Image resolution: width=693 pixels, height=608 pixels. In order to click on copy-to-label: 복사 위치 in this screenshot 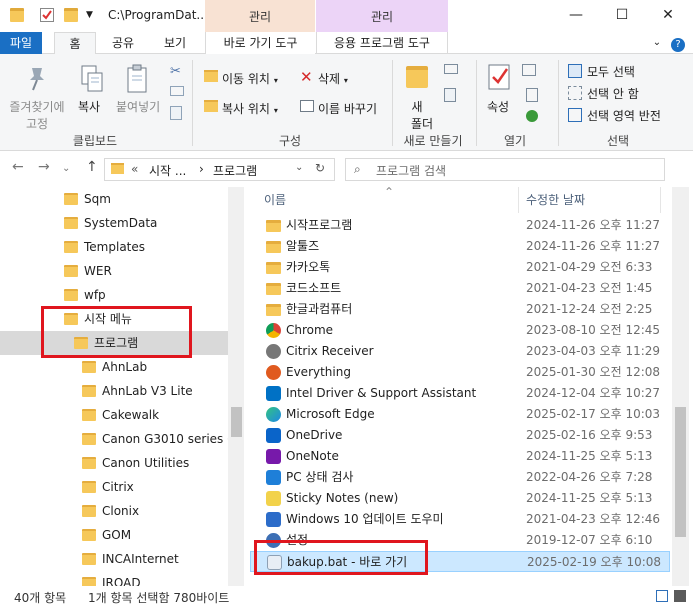, I will do `click(246, 109)`.